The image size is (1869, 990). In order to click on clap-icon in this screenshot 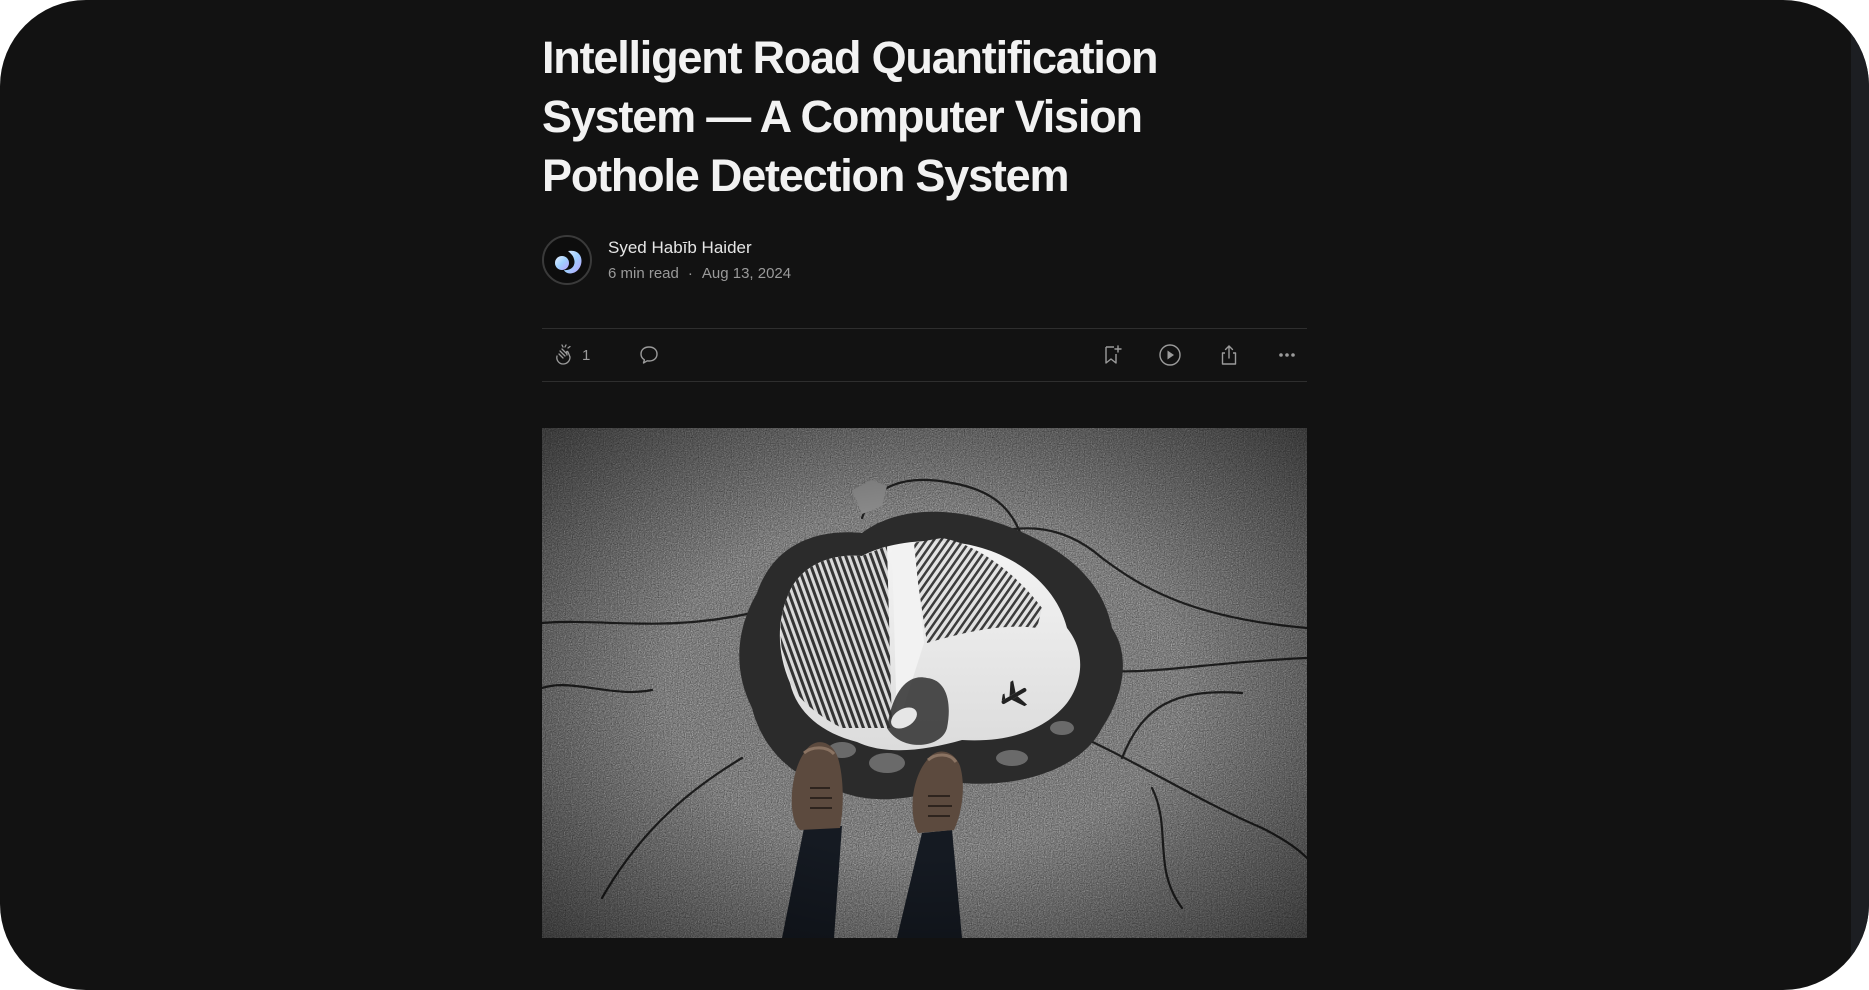, I will do `click(563, 354)`.